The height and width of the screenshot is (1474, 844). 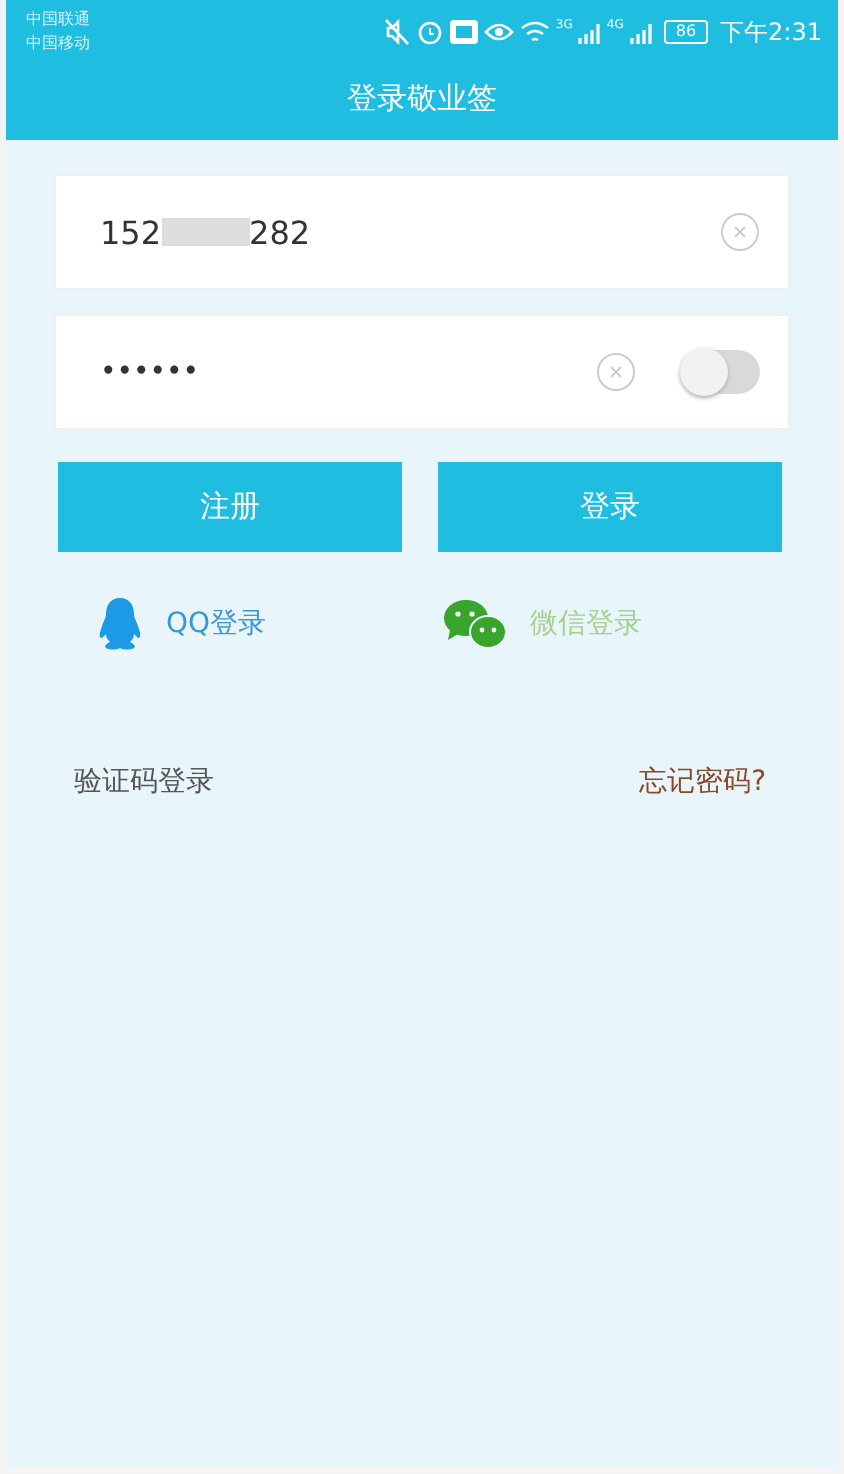 I want to click on sms-login-link: 验证码登录, so click(x=144, y=782).